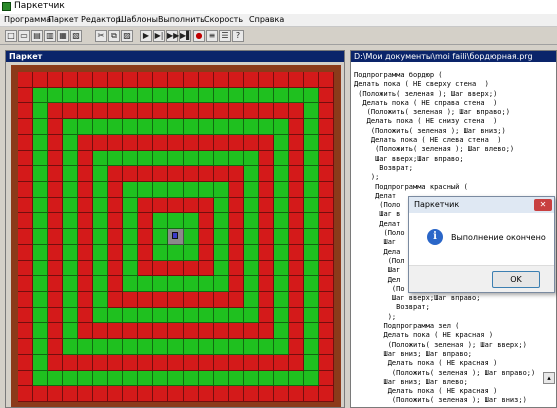 The width and height of the screenshot is (557, 408). What do you see at coordinates (549, 378) in the screenshot?
I see `scroll-arrow-icon: ▴` at bounding box center [549, 378].